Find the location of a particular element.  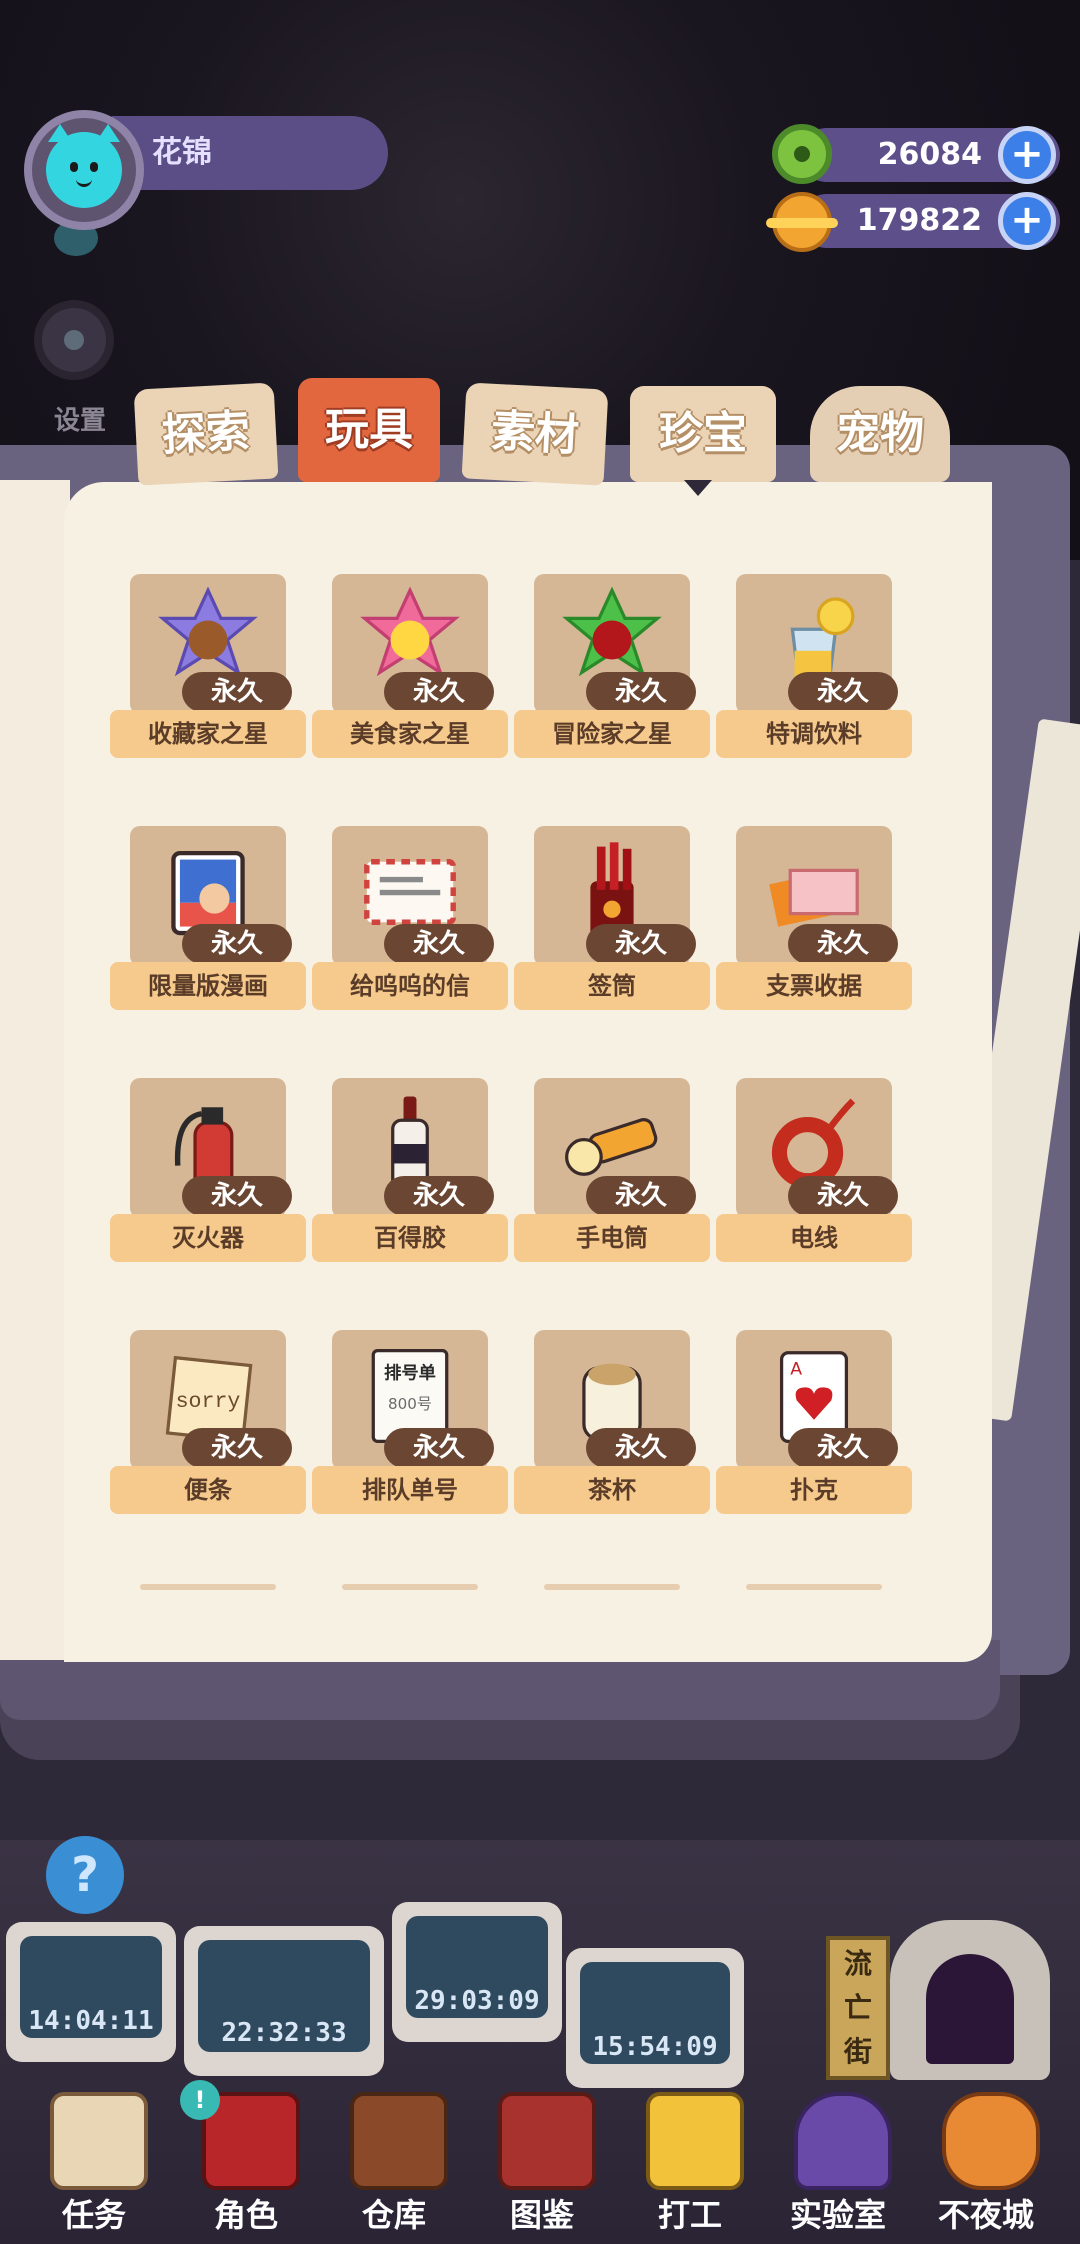

tab-treasures: 珍宝 is located at coordinates (703, 434).